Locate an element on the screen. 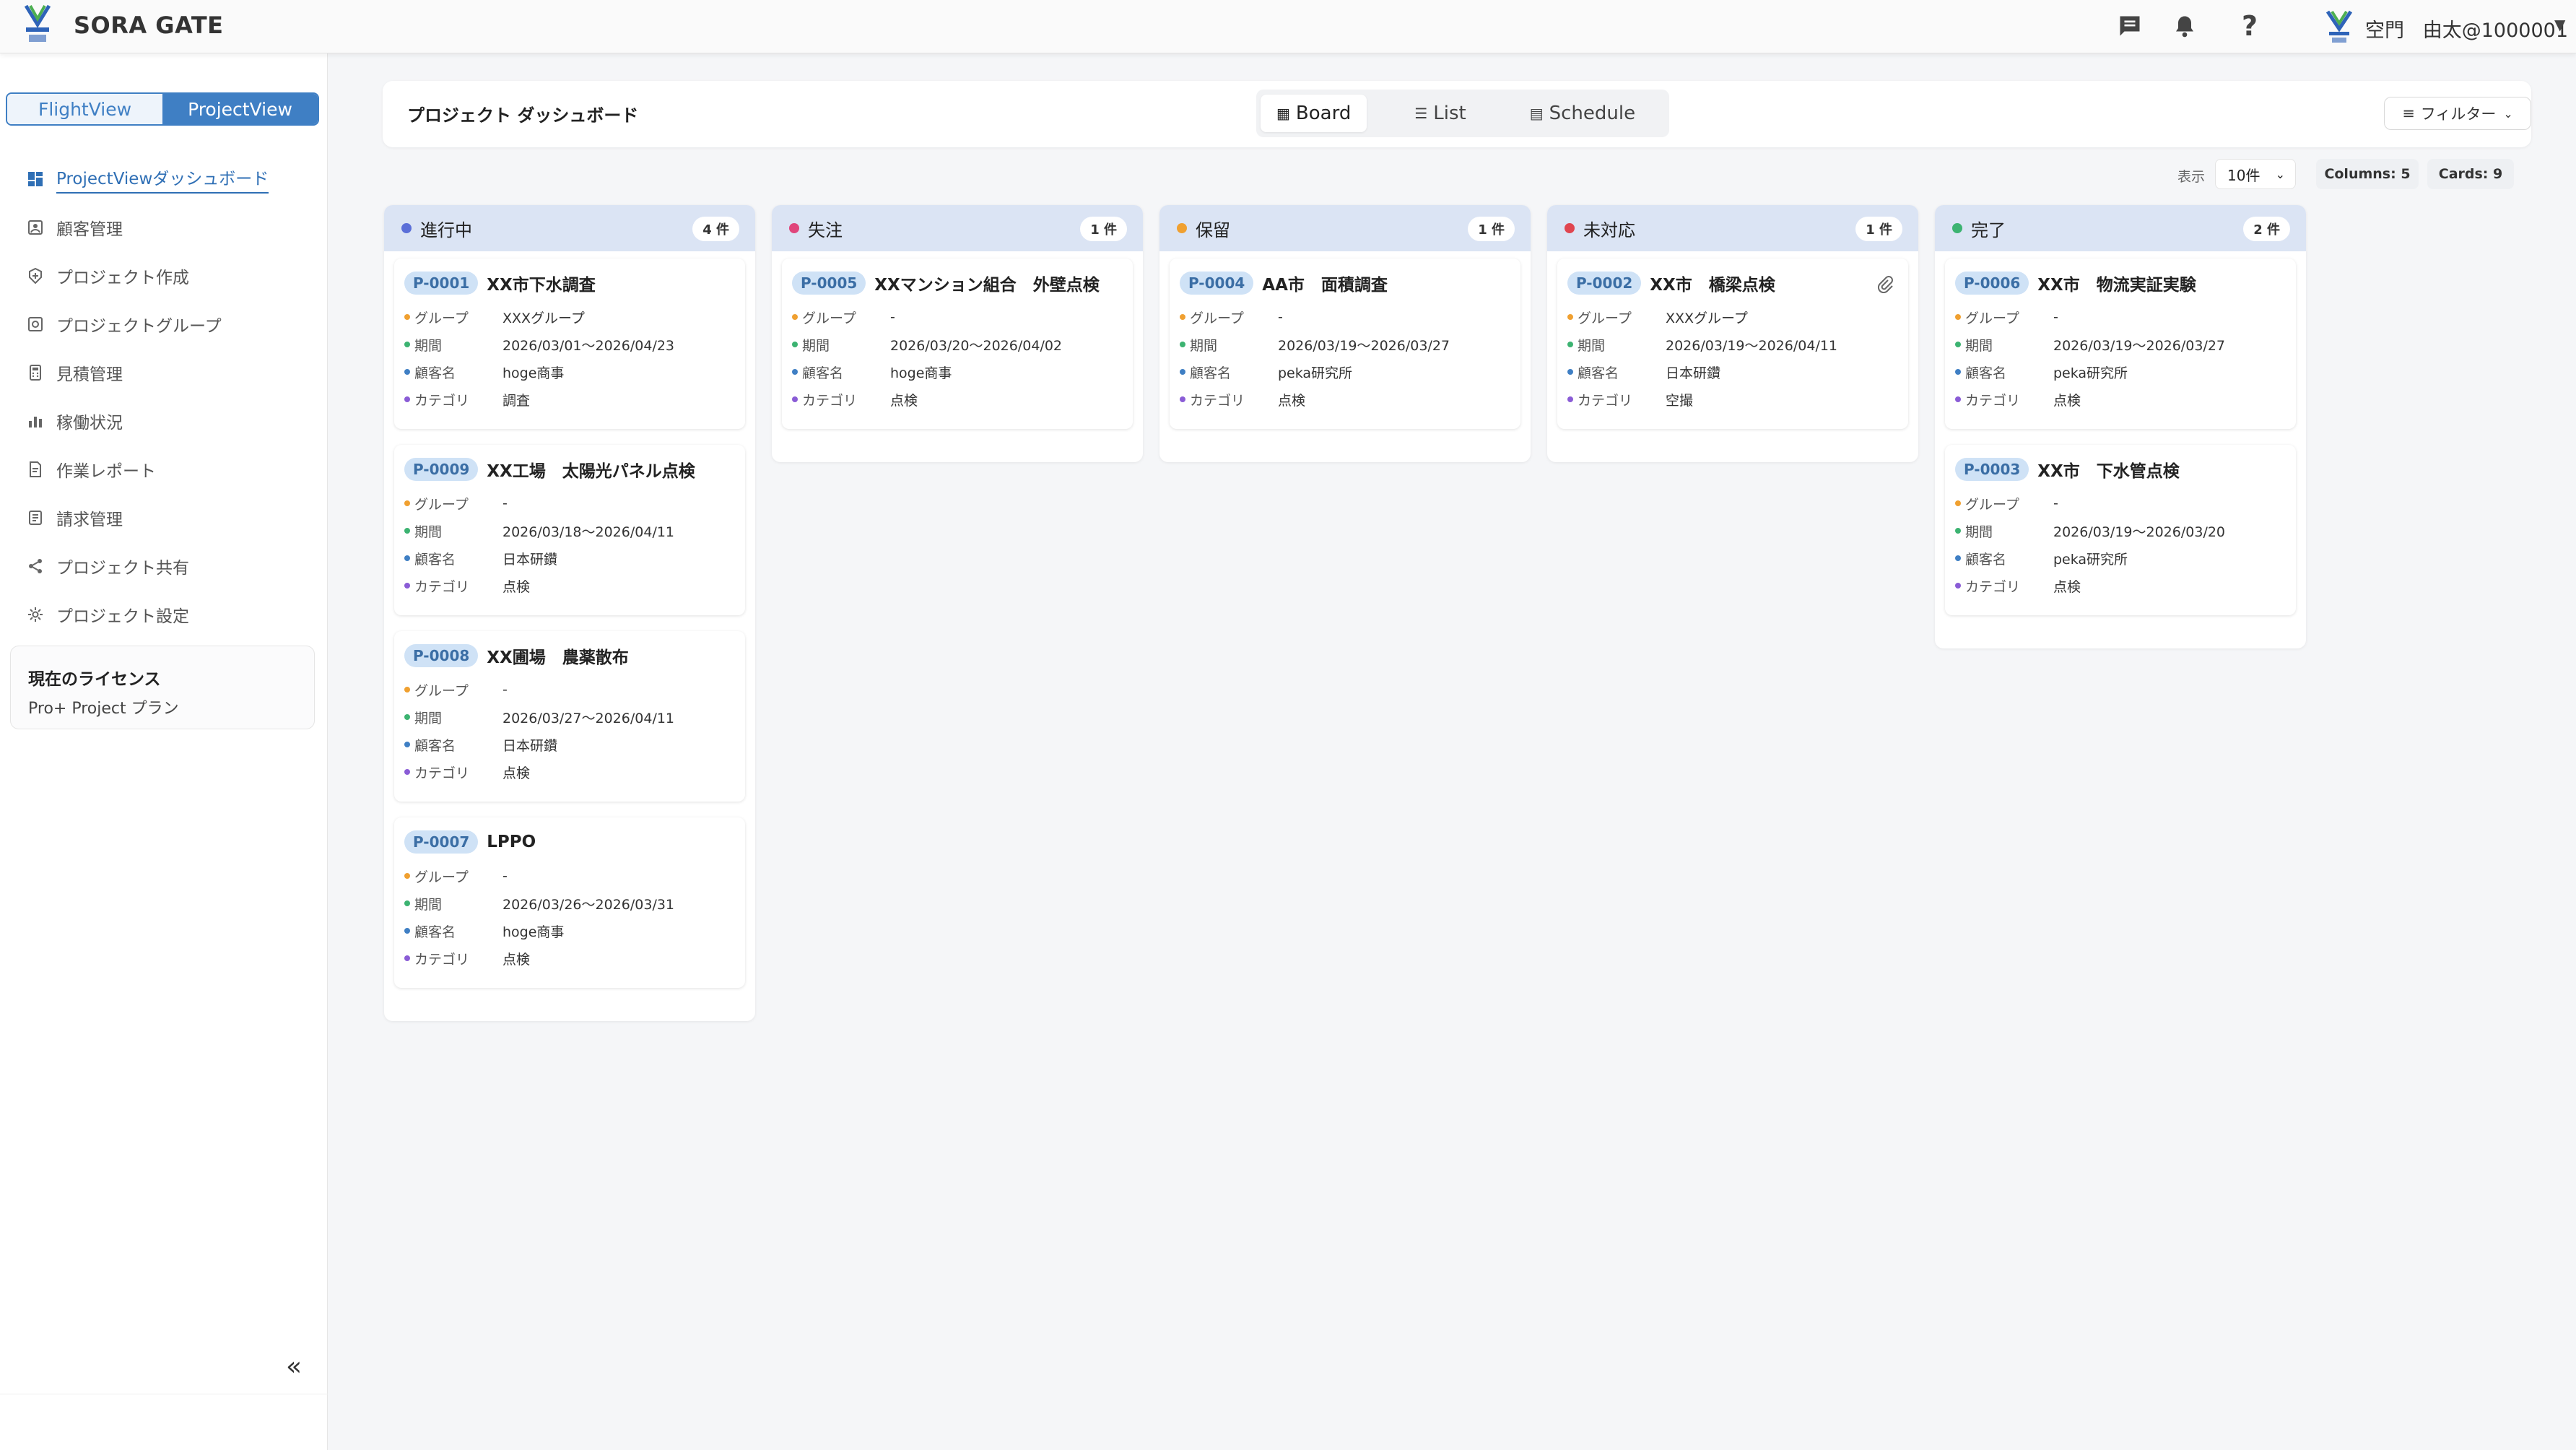 Image resolution: width=2576 pixels, height=1450 pixels. field-value: - is located at coordinates (505, 690).